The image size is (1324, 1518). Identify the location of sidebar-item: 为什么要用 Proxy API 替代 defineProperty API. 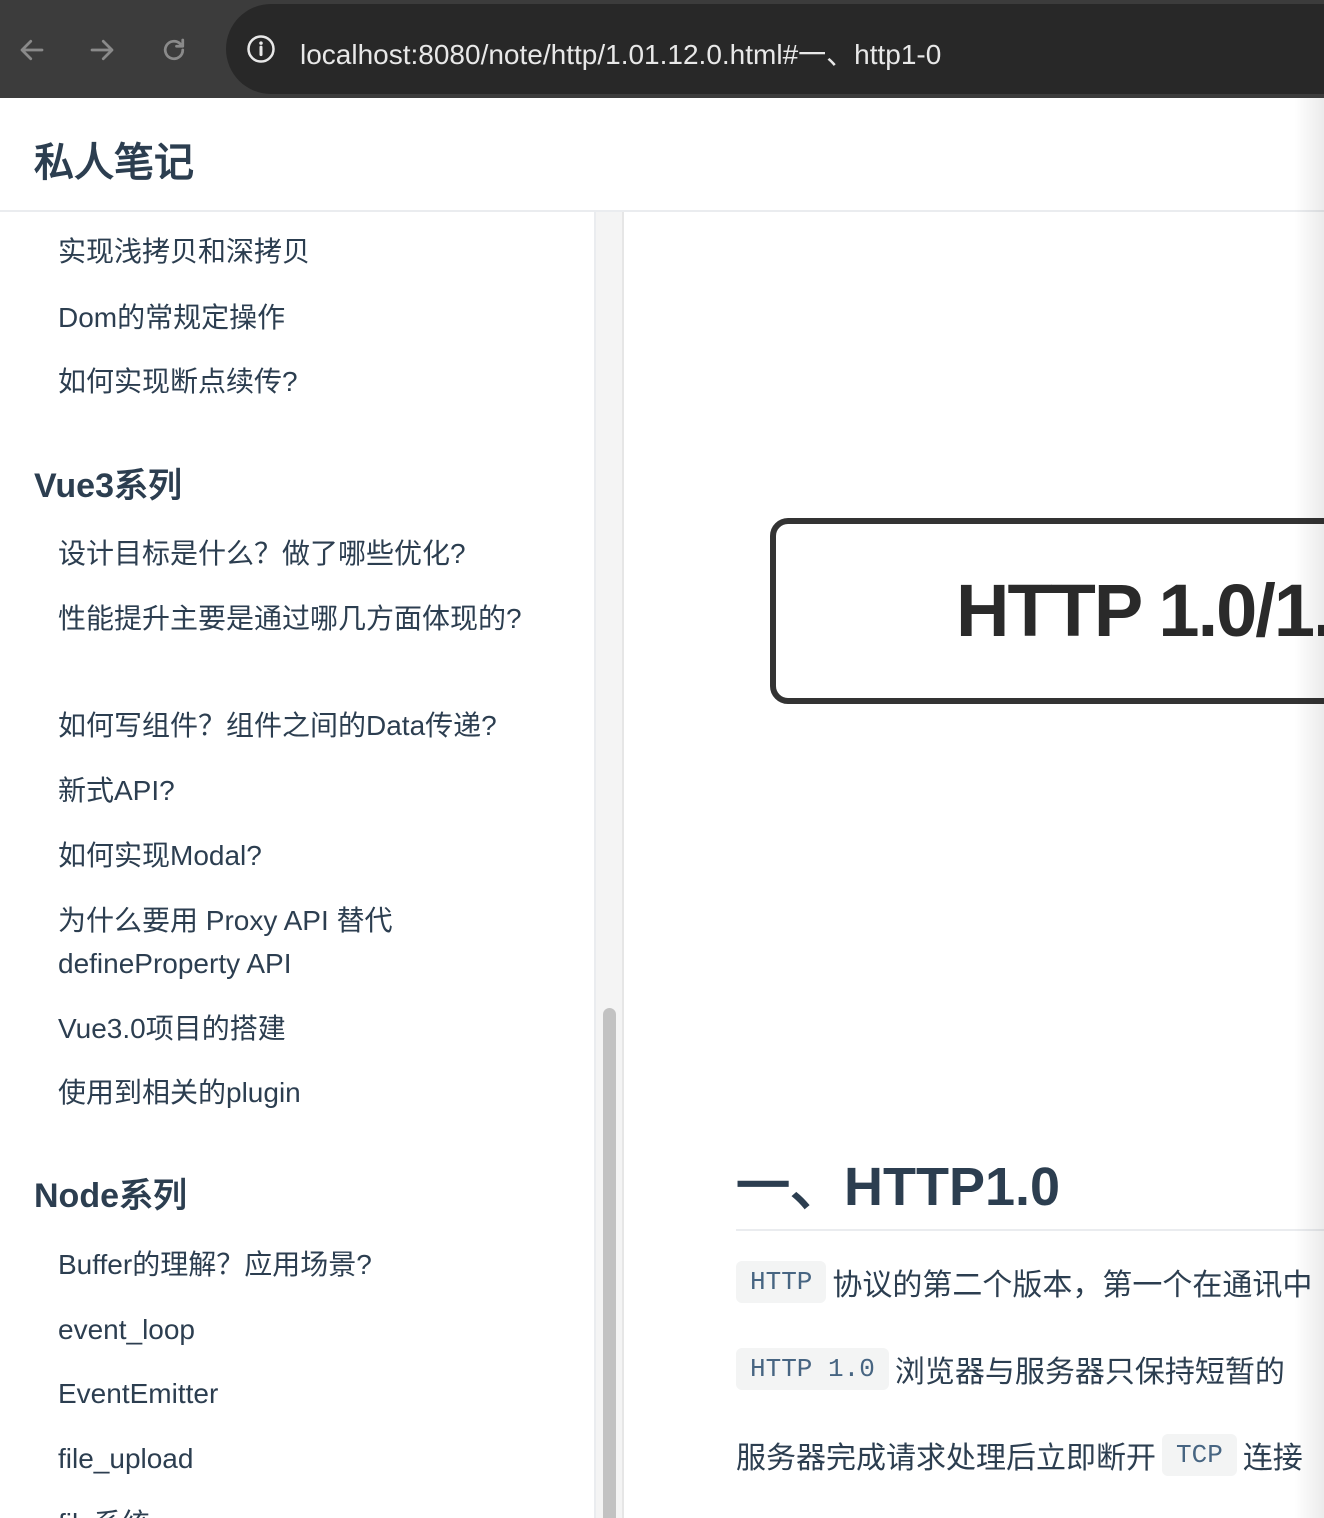
(258, 942).